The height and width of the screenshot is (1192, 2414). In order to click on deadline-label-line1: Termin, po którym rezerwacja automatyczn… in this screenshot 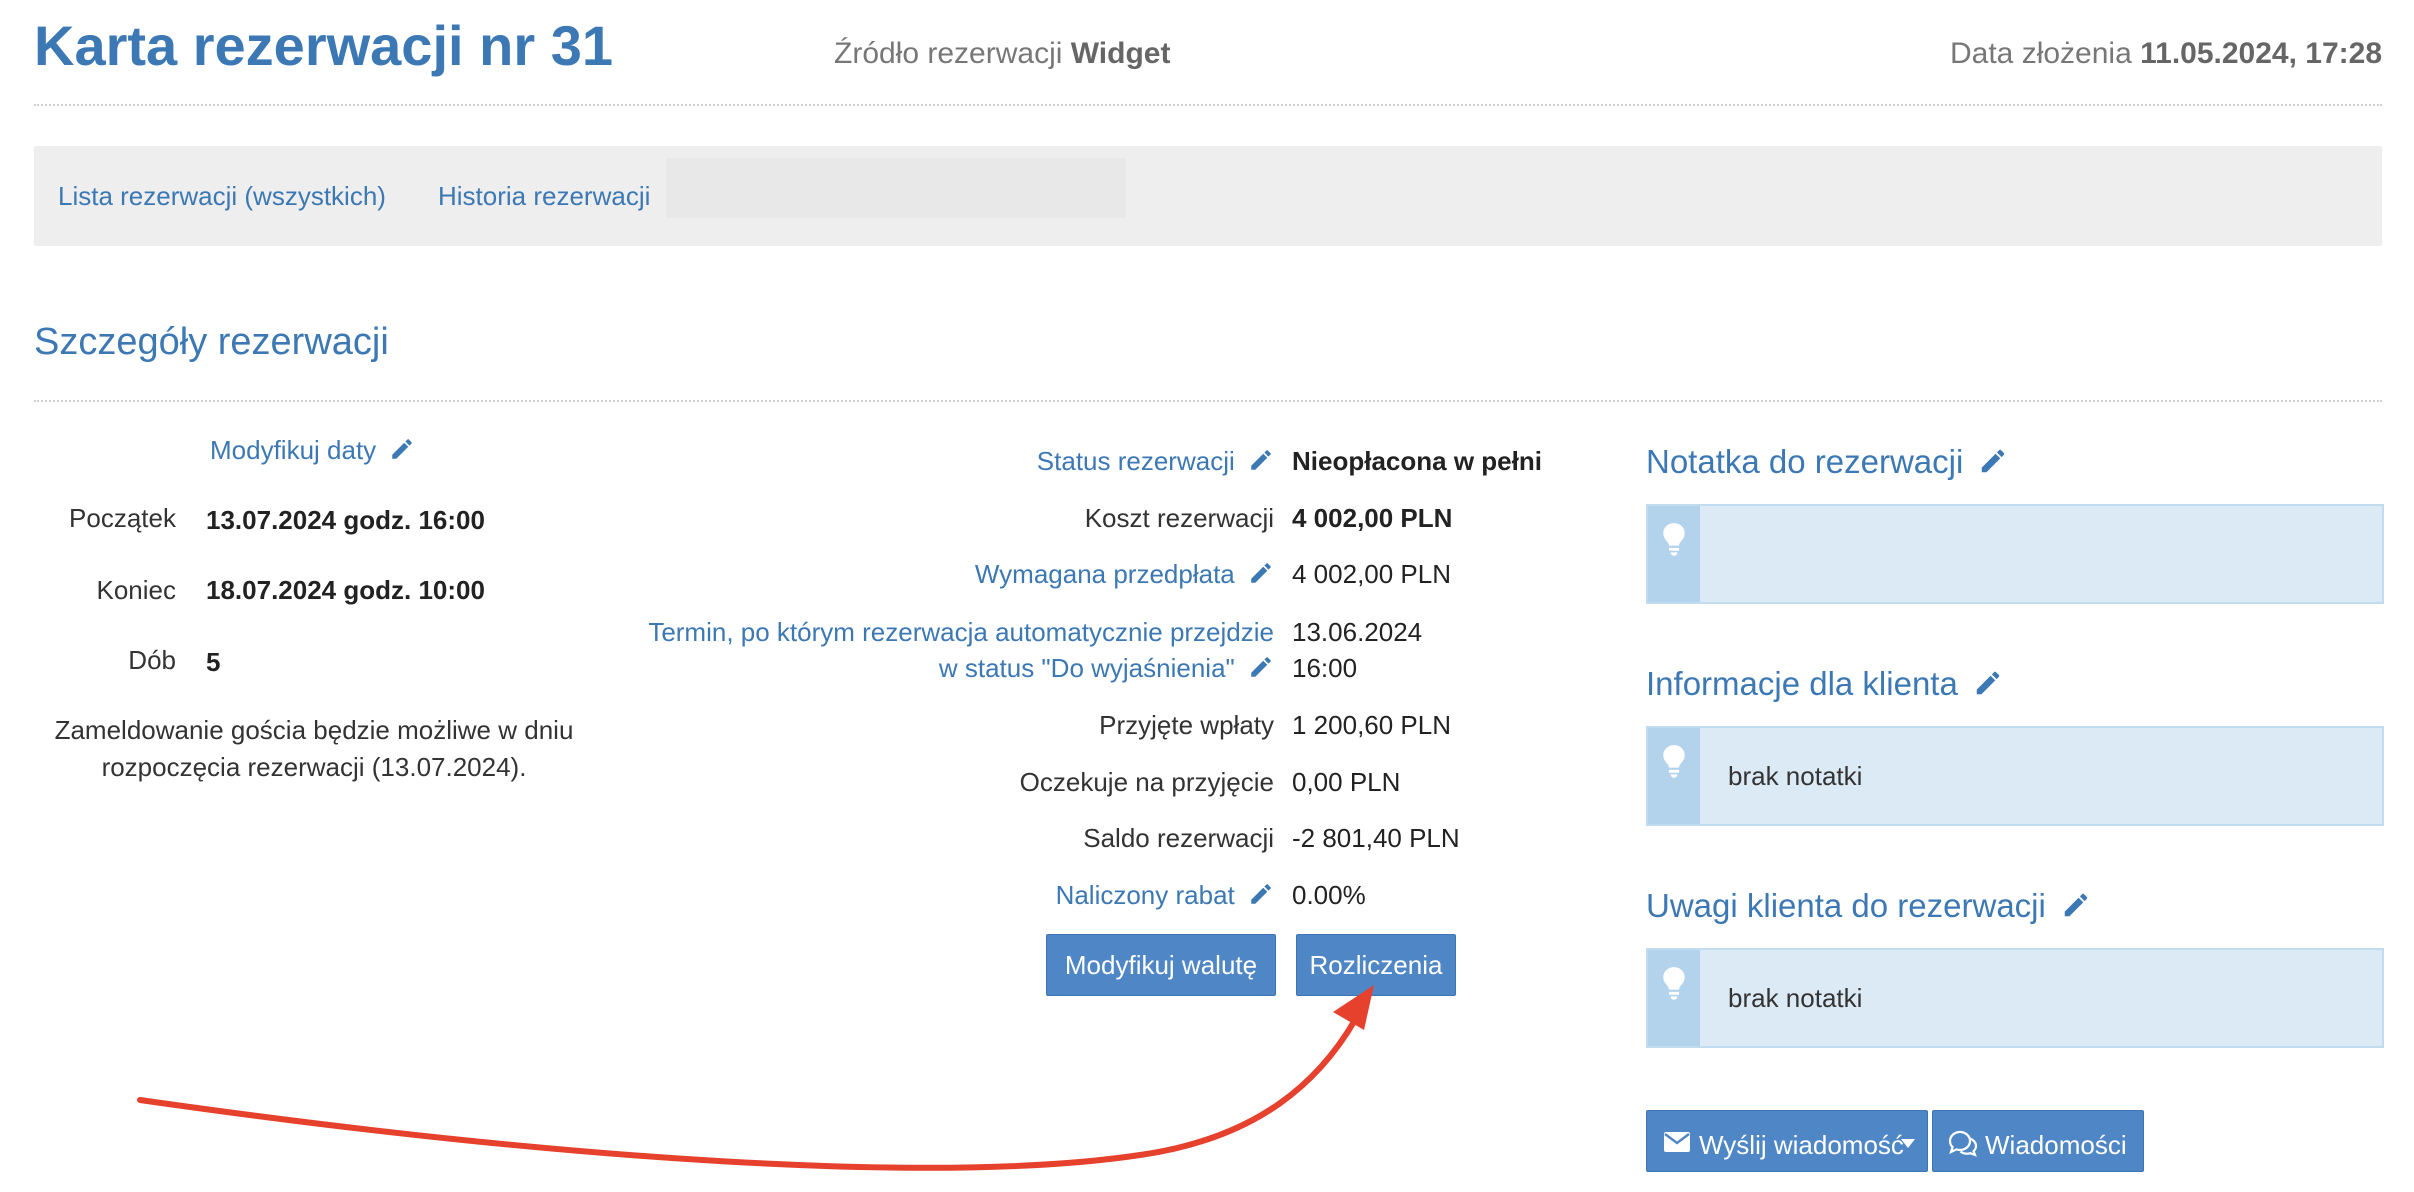, I will do `click(961, 632)`.